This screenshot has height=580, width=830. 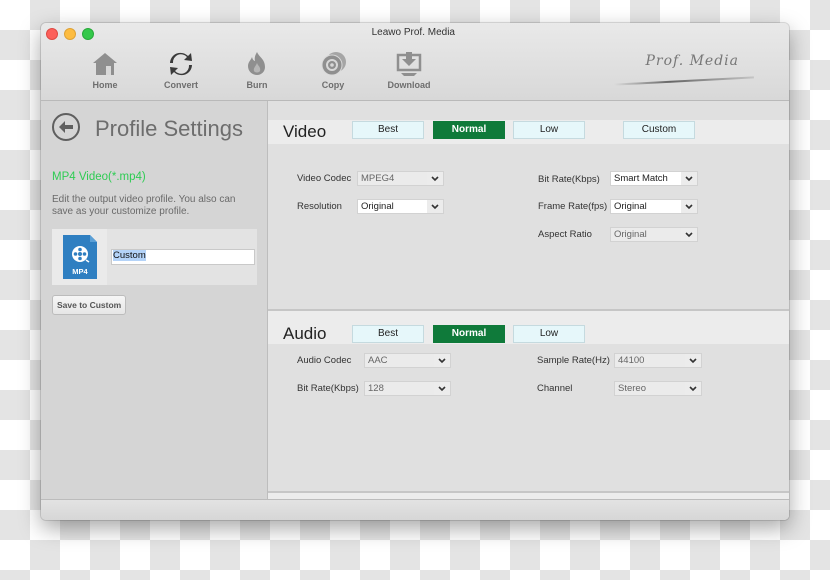 I want to click on channel-label: Channel, so click(x=555, y=388).